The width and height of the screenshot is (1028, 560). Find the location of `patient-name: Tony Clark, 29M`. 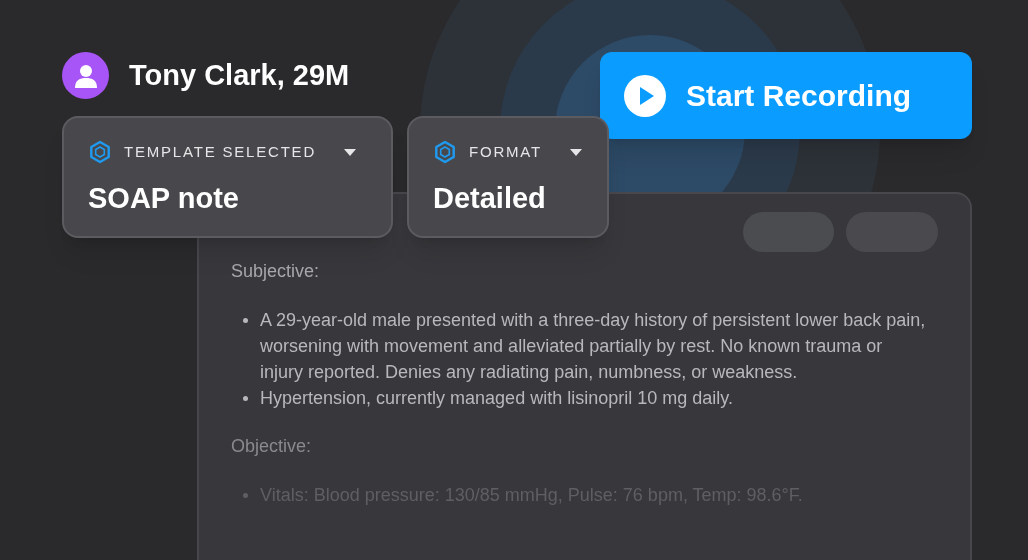

patient-name: Tony Clark, 29M is located at coordinates (239, 75).